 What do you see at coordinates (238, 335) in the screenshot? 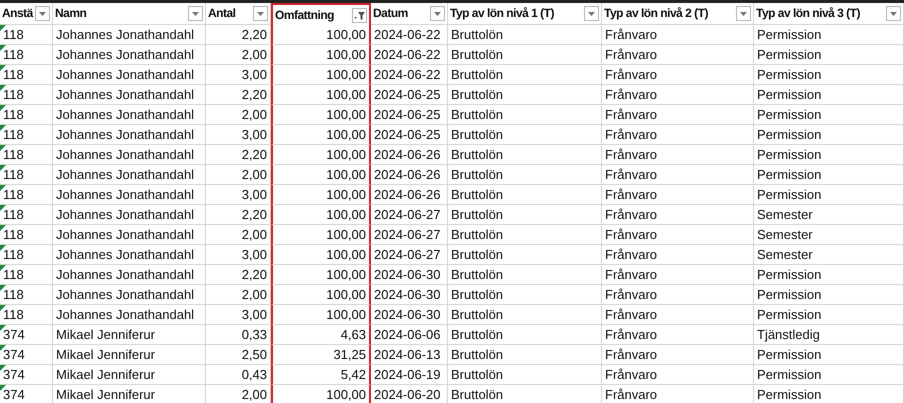
I see `table-cell: 0,33` at bounding box center [238, 335].